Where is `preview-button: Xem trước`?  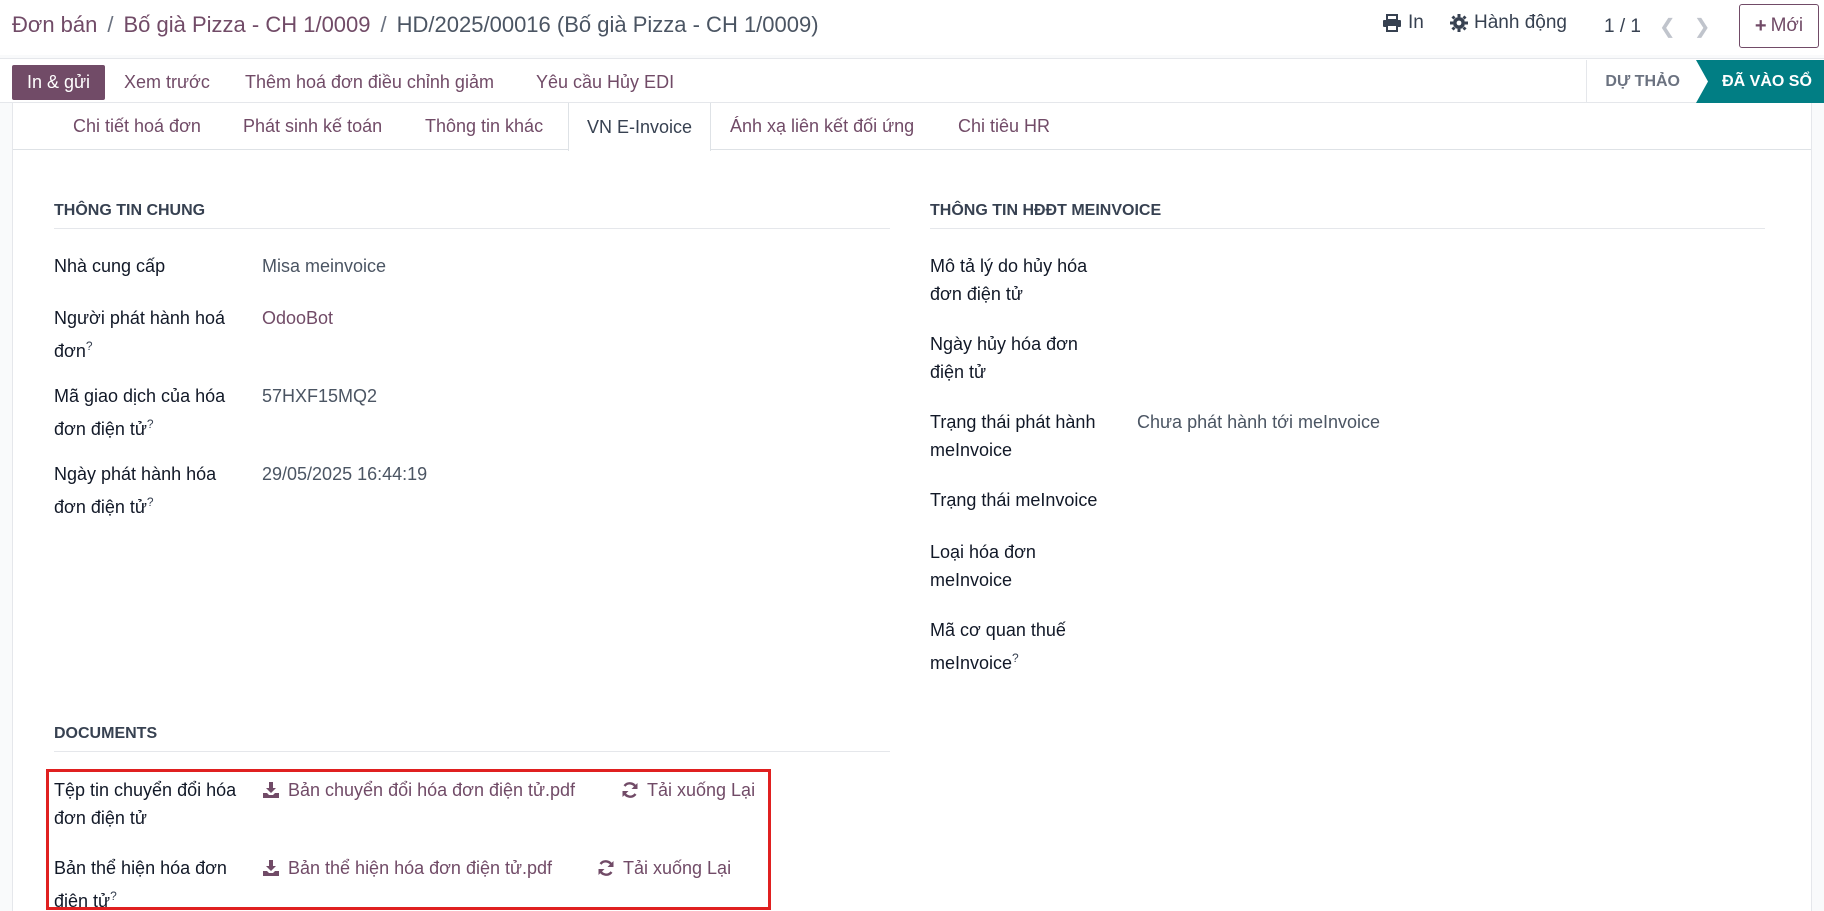 preview-button: Xem trước is located at coordinates (167, 82).